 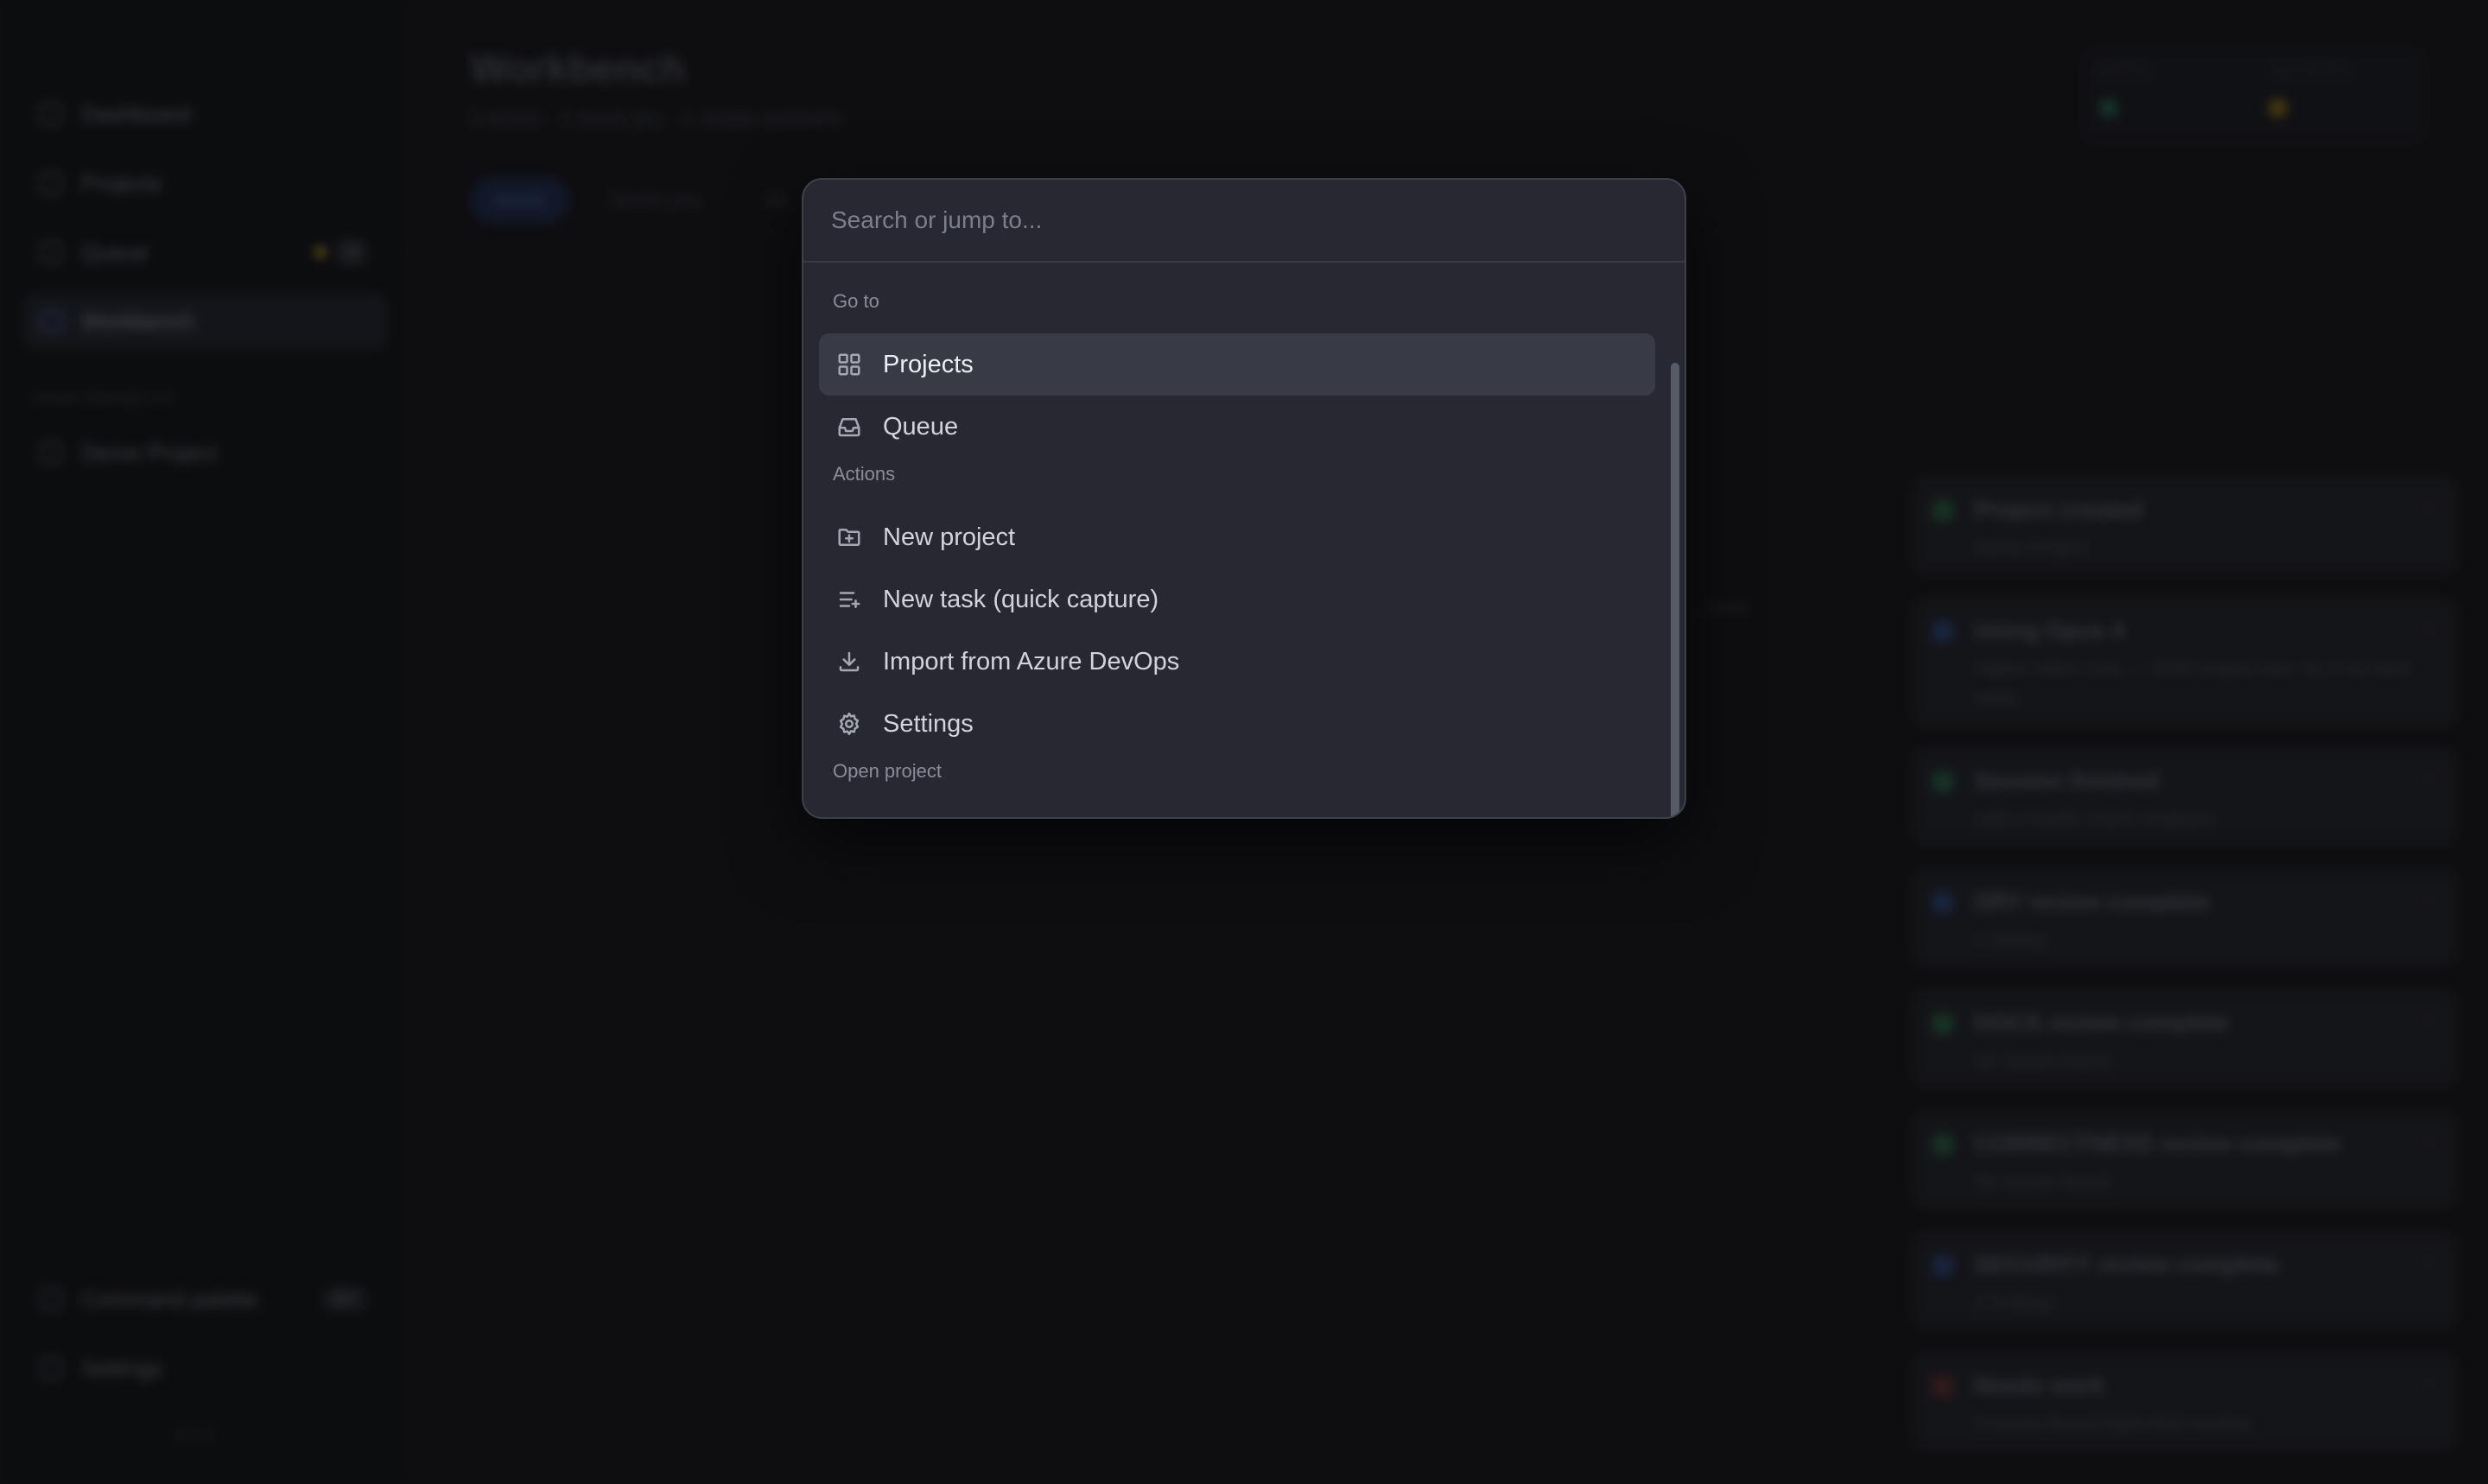 I want to click on group-label-actions: Actions, so click(x=865, y=474).